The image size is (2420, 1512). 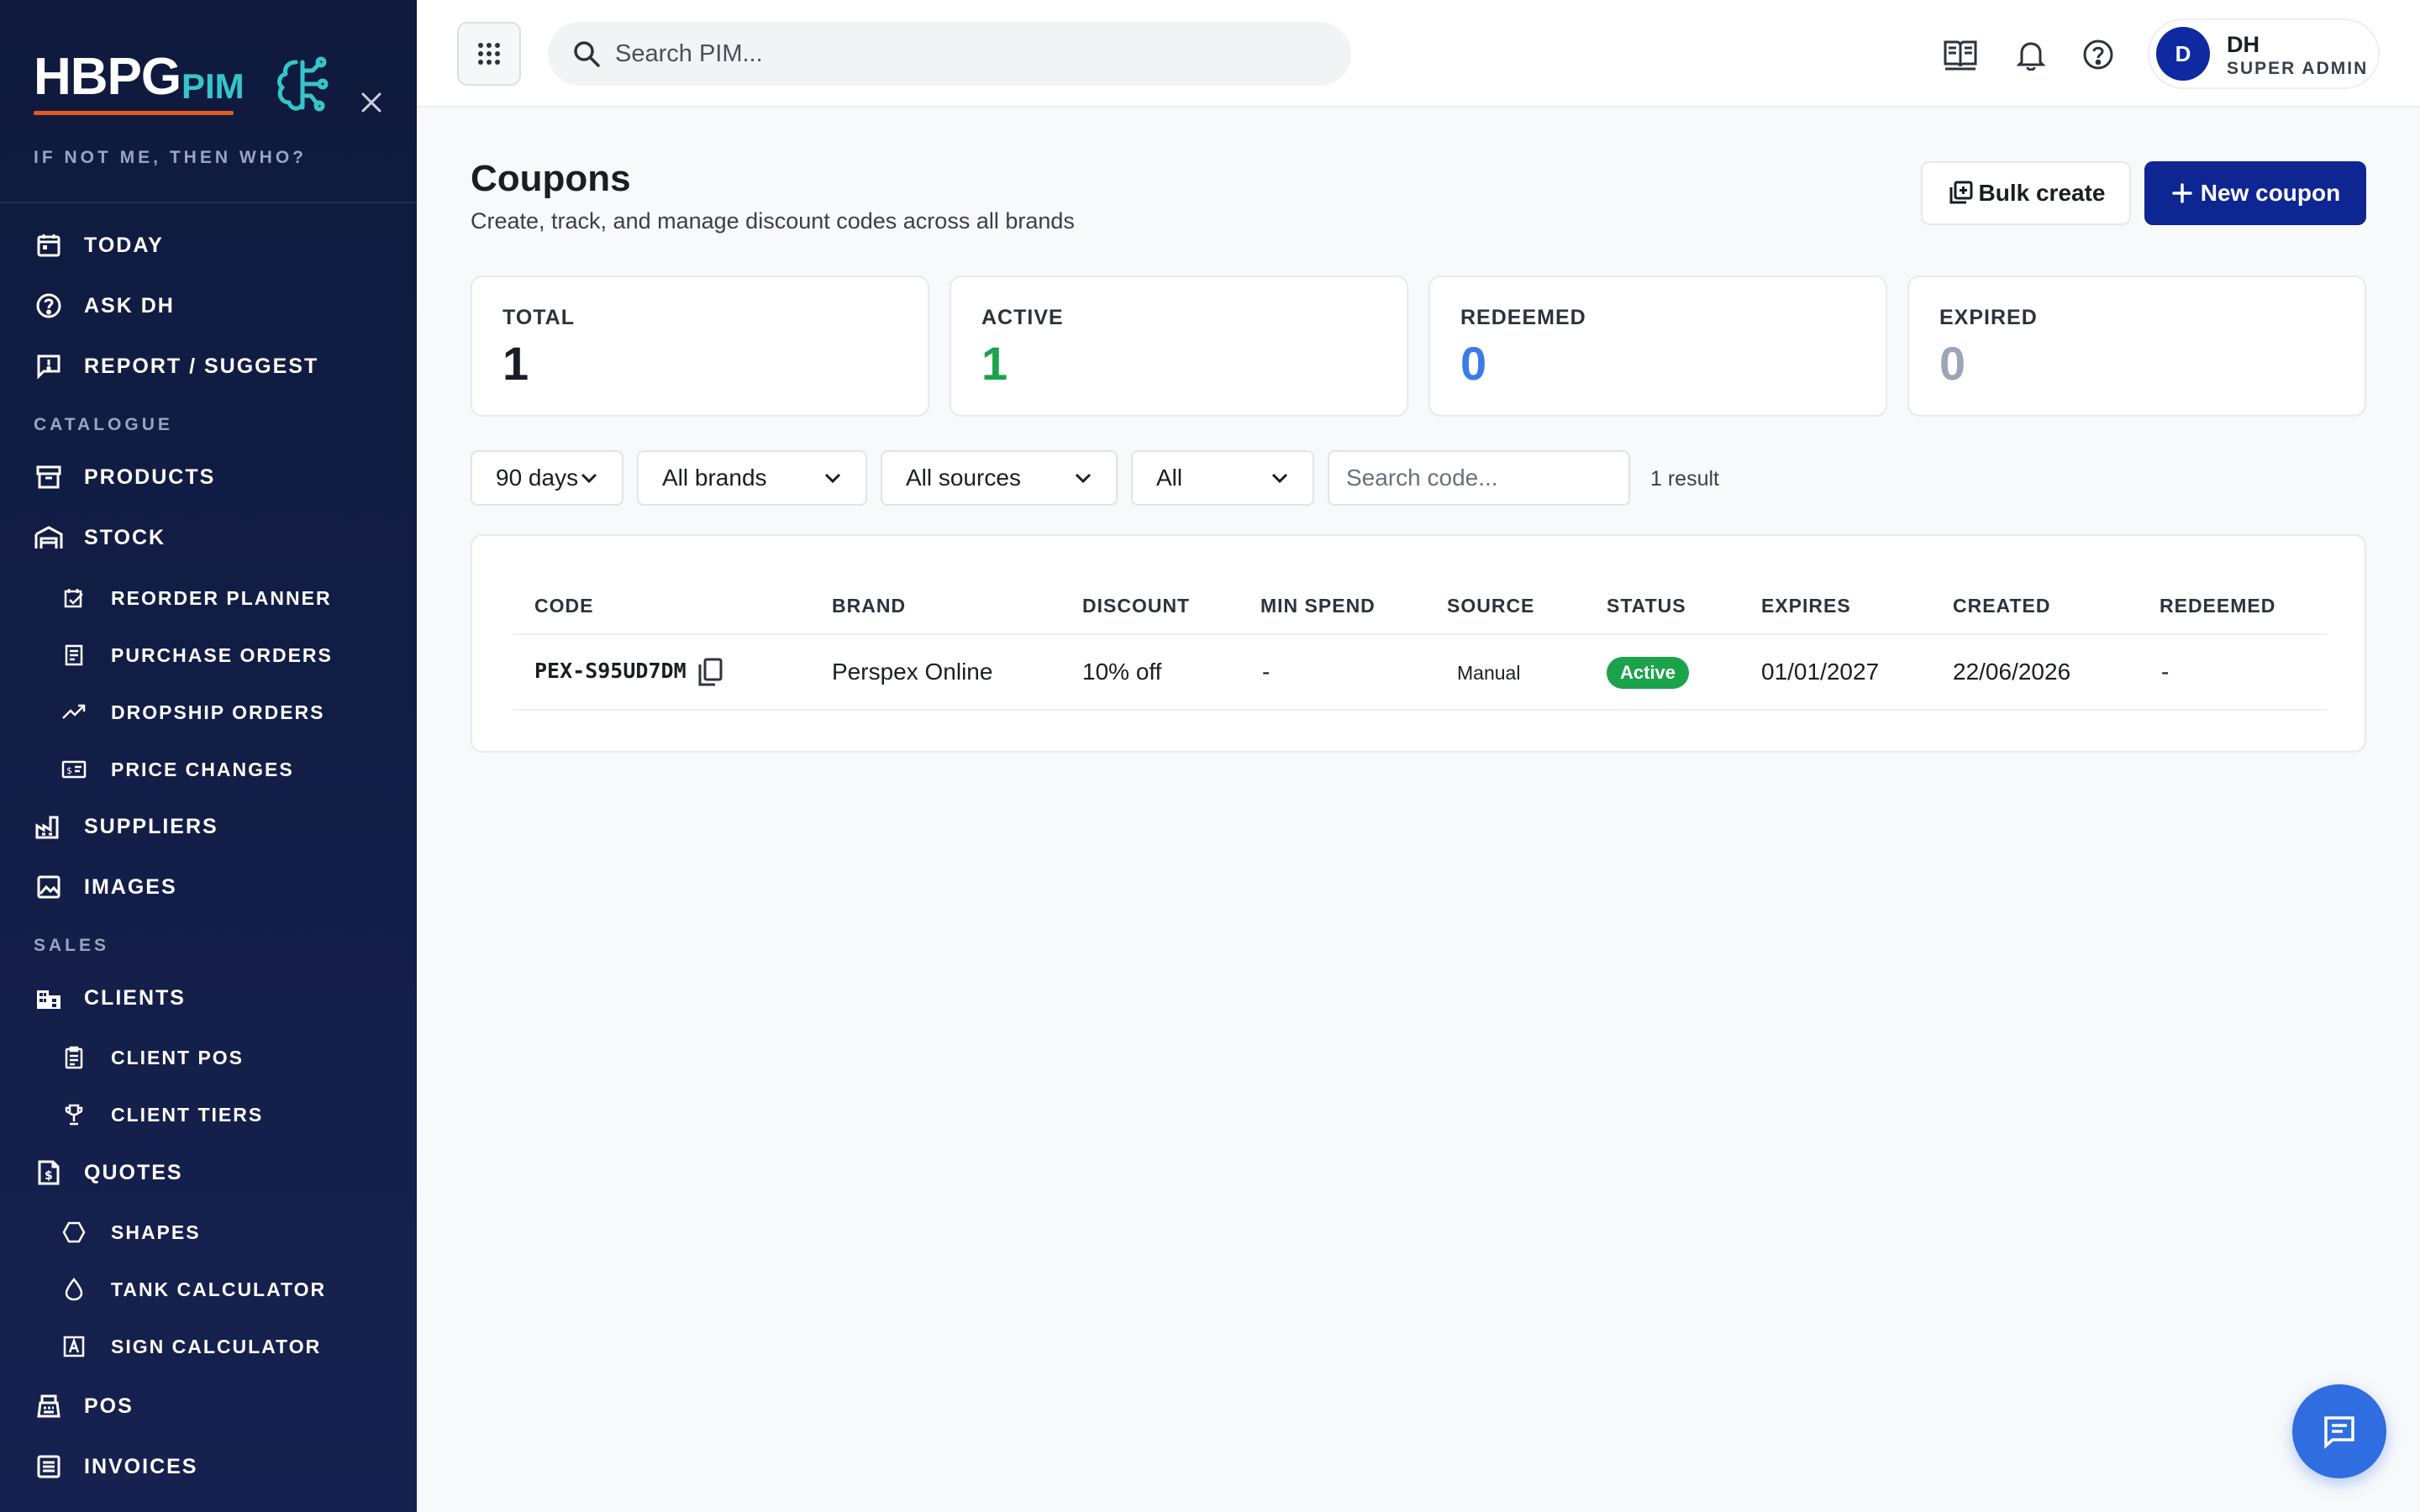 I want to click on period-select: 90 days, so click(x=547, y=478).